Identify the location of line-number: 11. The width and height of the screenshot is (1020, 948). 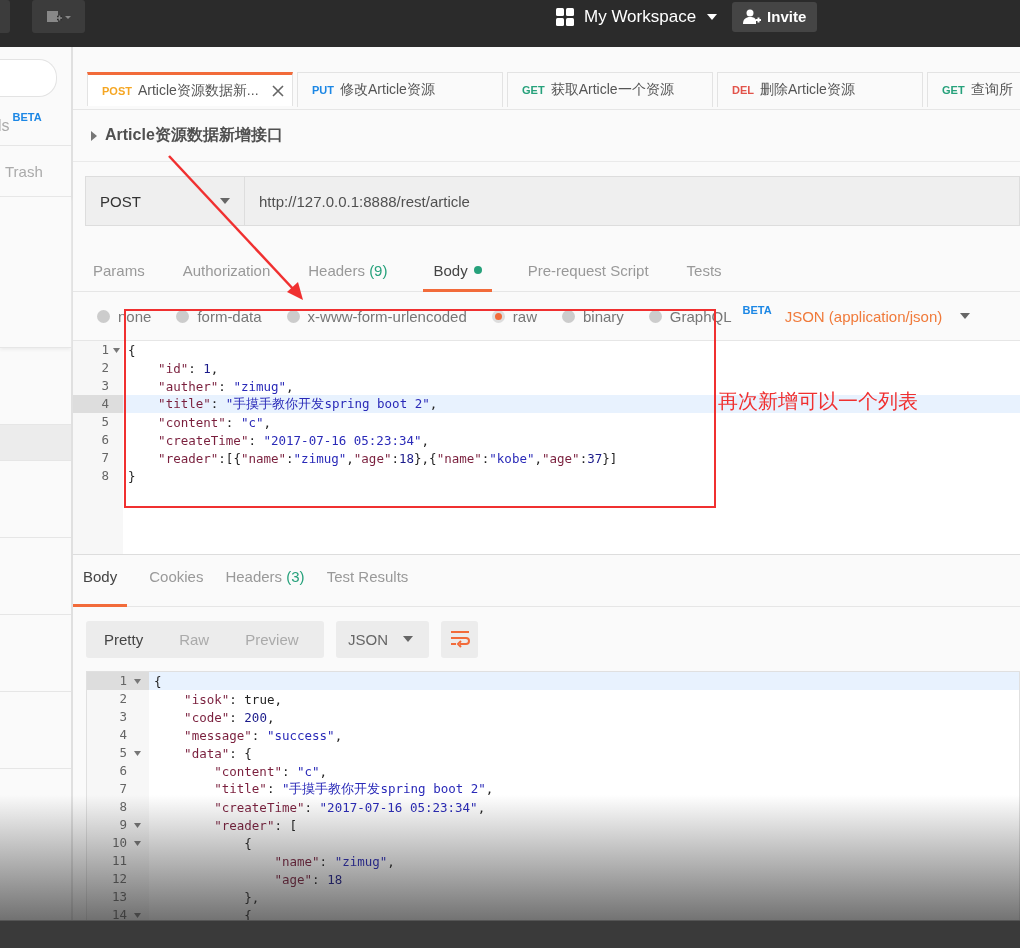
(118, 861).